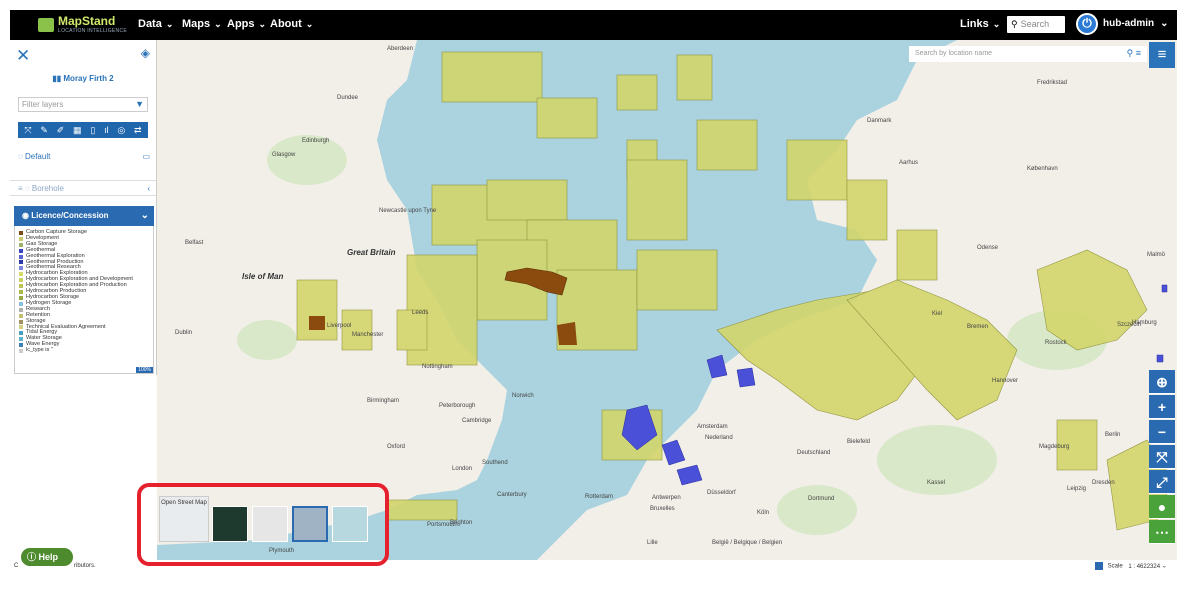 The height and width of the screenshot is (591, 1187). Describe the element at coordinates (1162, 407) in the screenshot. I see `zoom-in-button: +` at that location.